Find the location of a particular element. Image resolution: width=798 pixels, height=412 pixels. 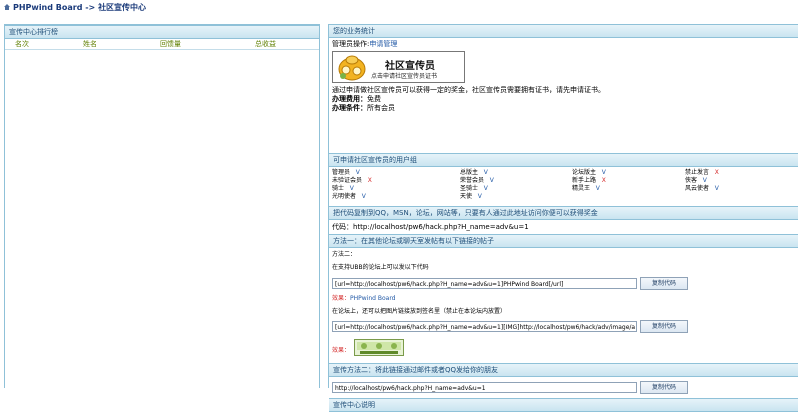

effect-link: PHPwind Board is located at coordinates (372, 298).